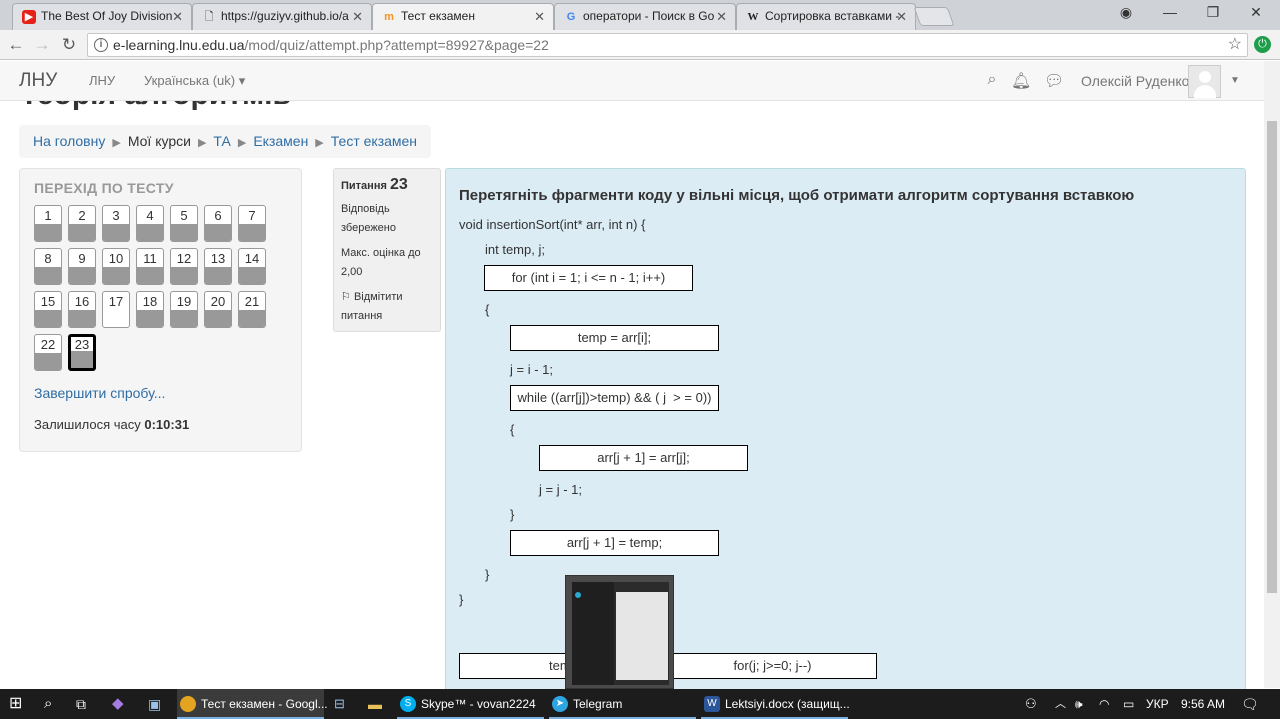  I want to click on browser-tab-youtube: ▶ The Best Of Joy Division - ✕, so click(102, 16).